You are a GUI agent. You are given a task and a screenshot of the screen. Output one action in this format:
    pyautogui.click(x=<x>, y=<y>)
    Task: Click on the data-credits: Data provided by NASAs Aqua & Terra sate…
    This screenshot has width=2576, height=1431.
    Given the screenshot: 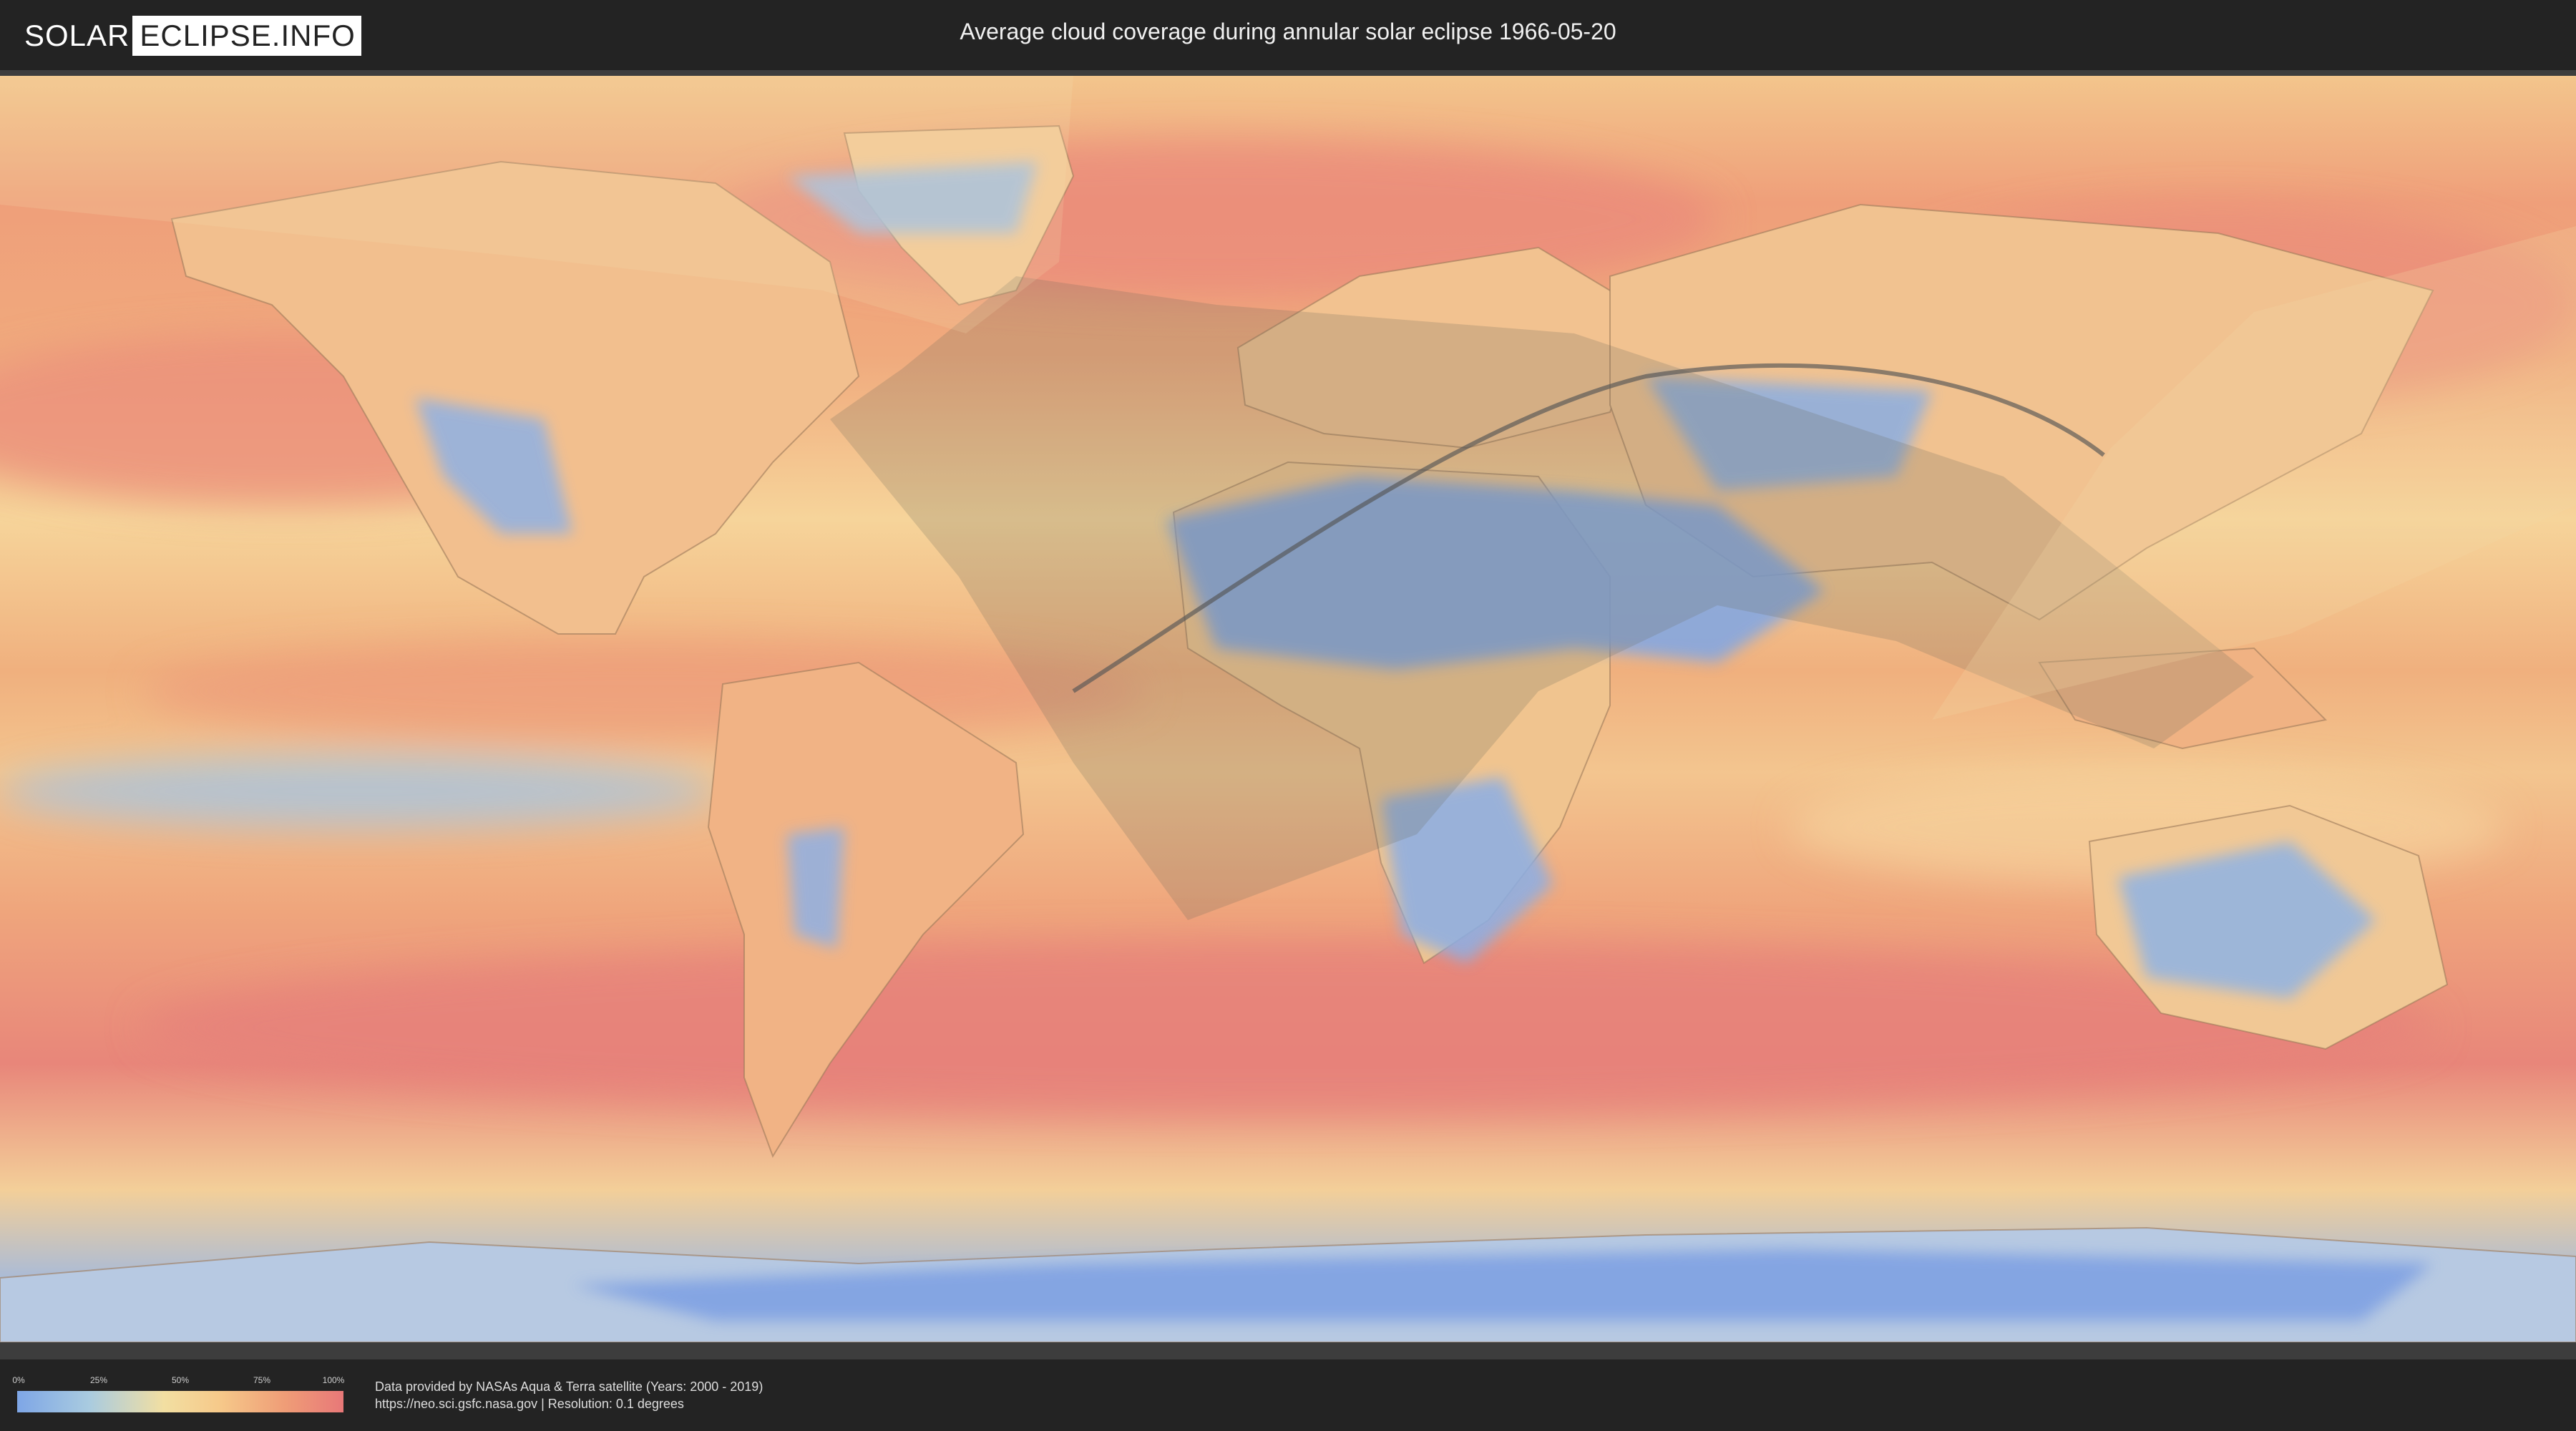 What is the action you would take?
    pyautogui.click(x=569, y=1395)
    